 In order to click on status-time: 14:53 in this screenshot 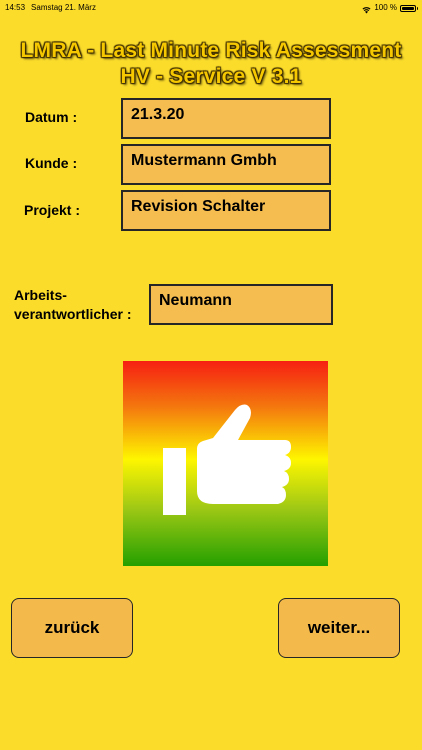, I will do `click(15, 7)`.